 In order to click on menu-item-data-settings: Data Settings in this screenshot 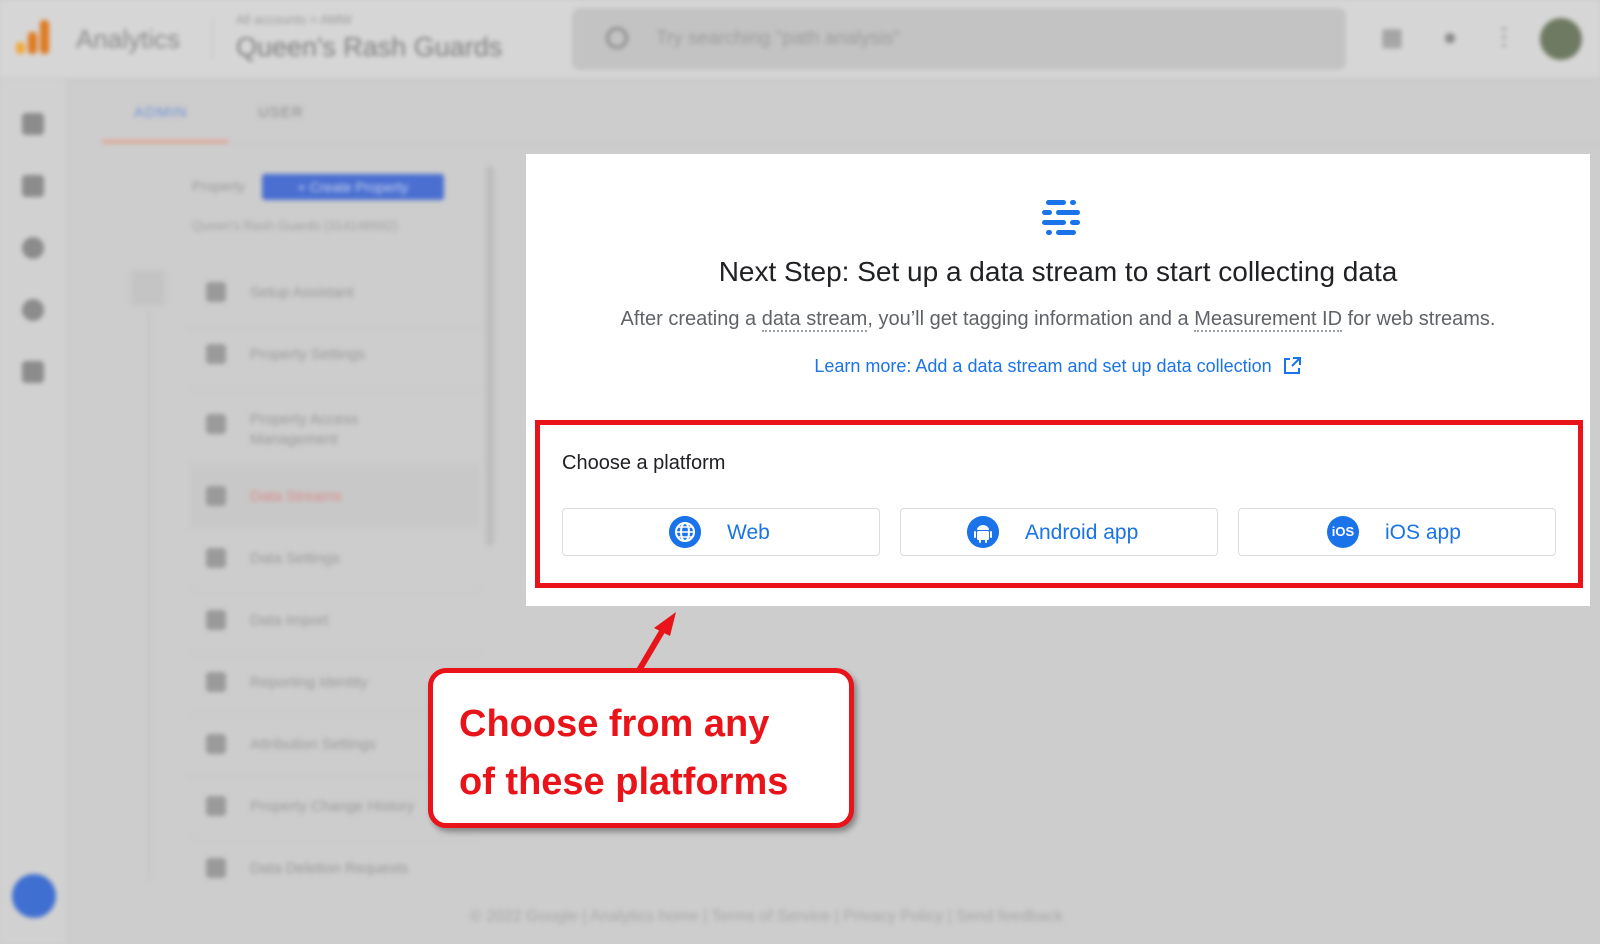, I will do `click(340, 558)`.